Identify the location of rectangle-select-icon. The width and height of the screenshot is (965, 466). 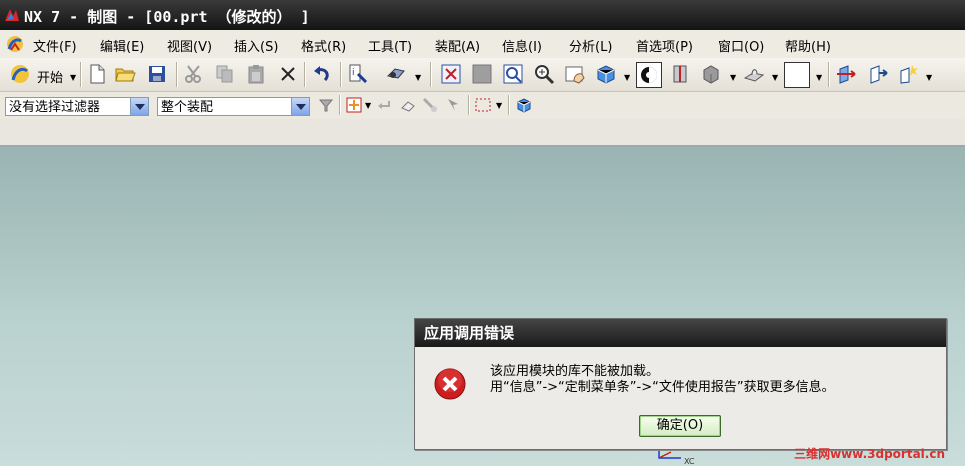
(483, 105).